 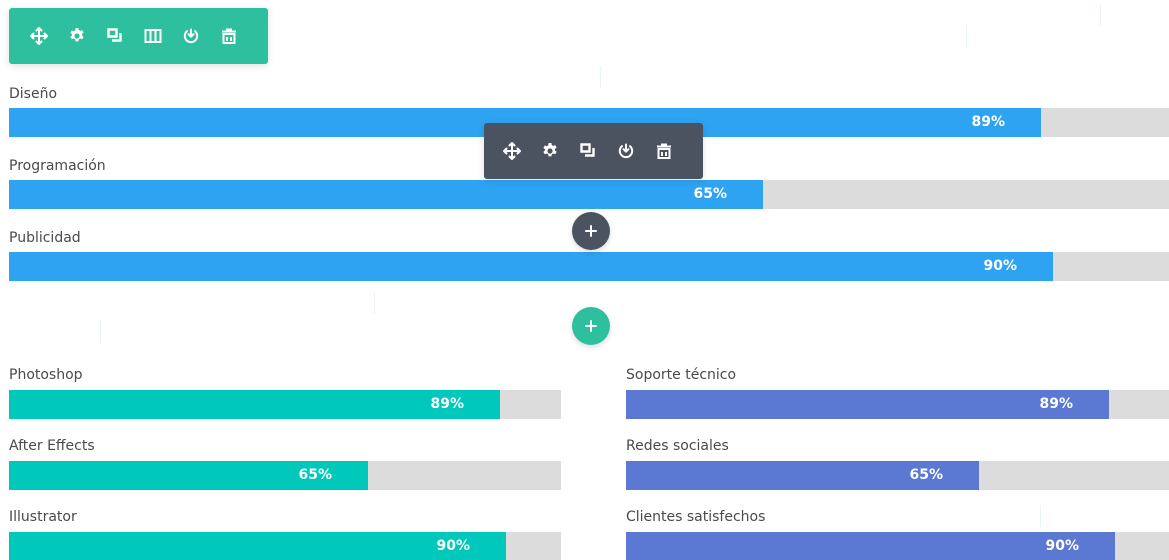 I want to click on module-toolbar, so click(x=593, y=151).